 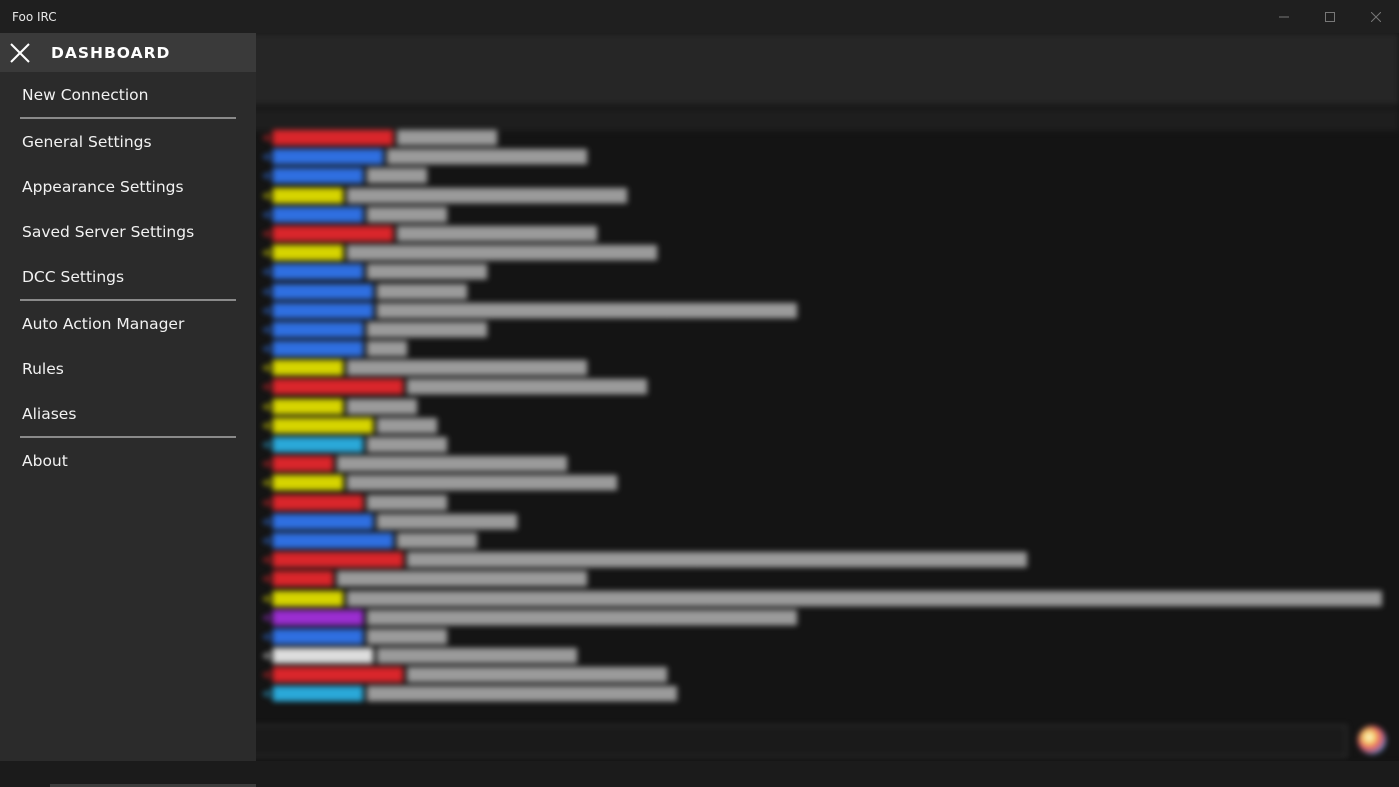 I want to click on dashboard-header: DASHBOARD, so click(x=128, y=52).